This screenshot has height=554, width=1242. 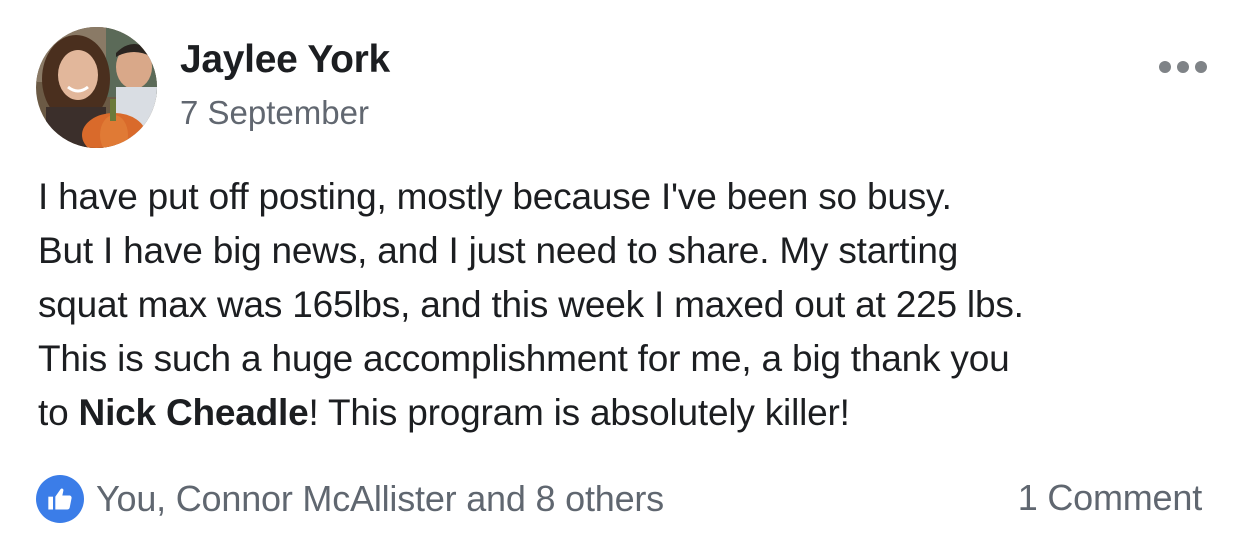 What do you see at coordinates (1110, 498) in the screenshot?
I see `comment-count-link: 1 Comment` at bounding box center [1110, 498].